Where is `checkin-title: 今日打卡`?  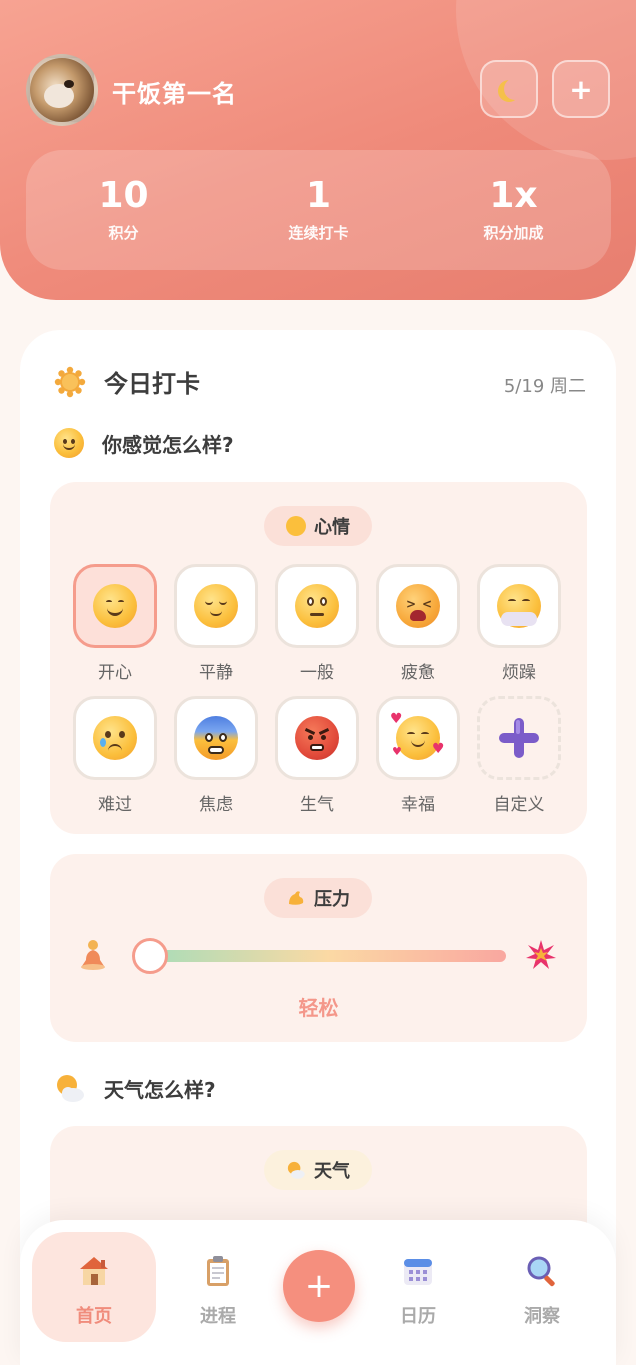
checkin-title: 今日打卡 is located at coordinates (152, 384).